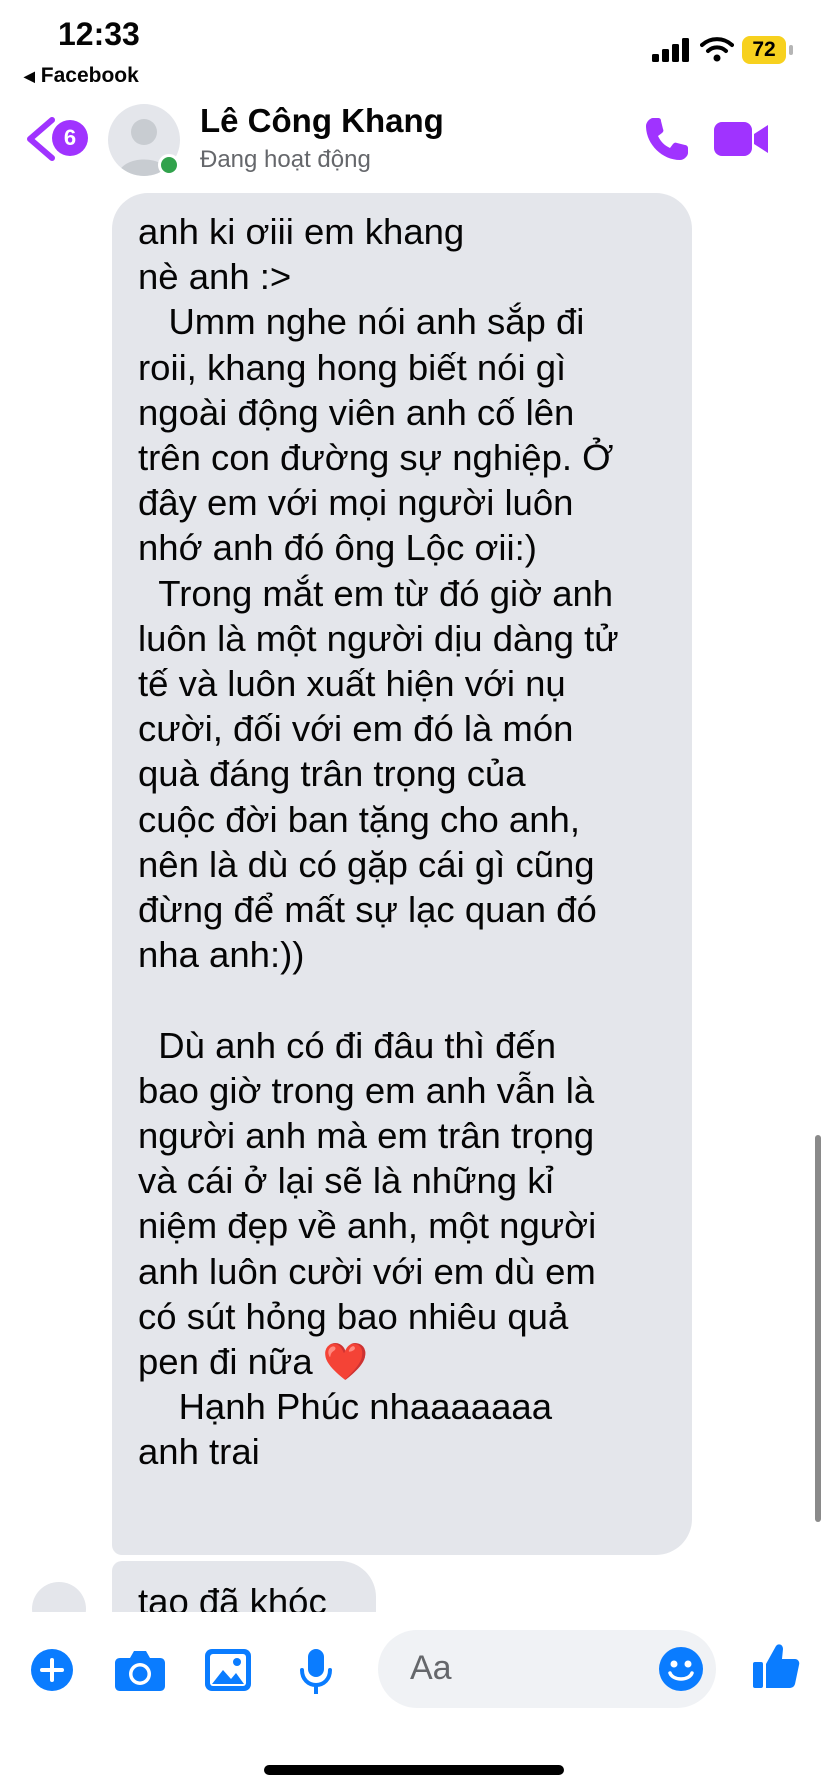 The image size is (828, 1792). What do you see at coordinates (322, 121) in the screenshot?
I see `contact-name: Lê Công Khang` at bounding box center [322, 121].